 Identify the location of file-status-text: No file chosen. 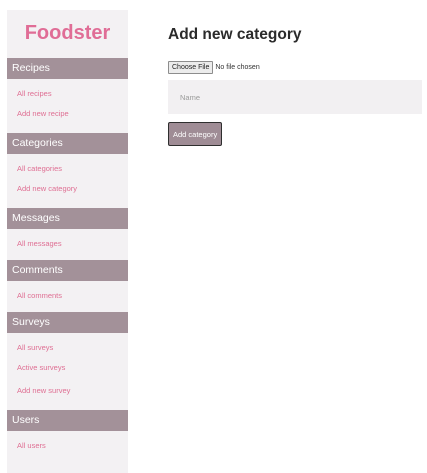
(237, 67).